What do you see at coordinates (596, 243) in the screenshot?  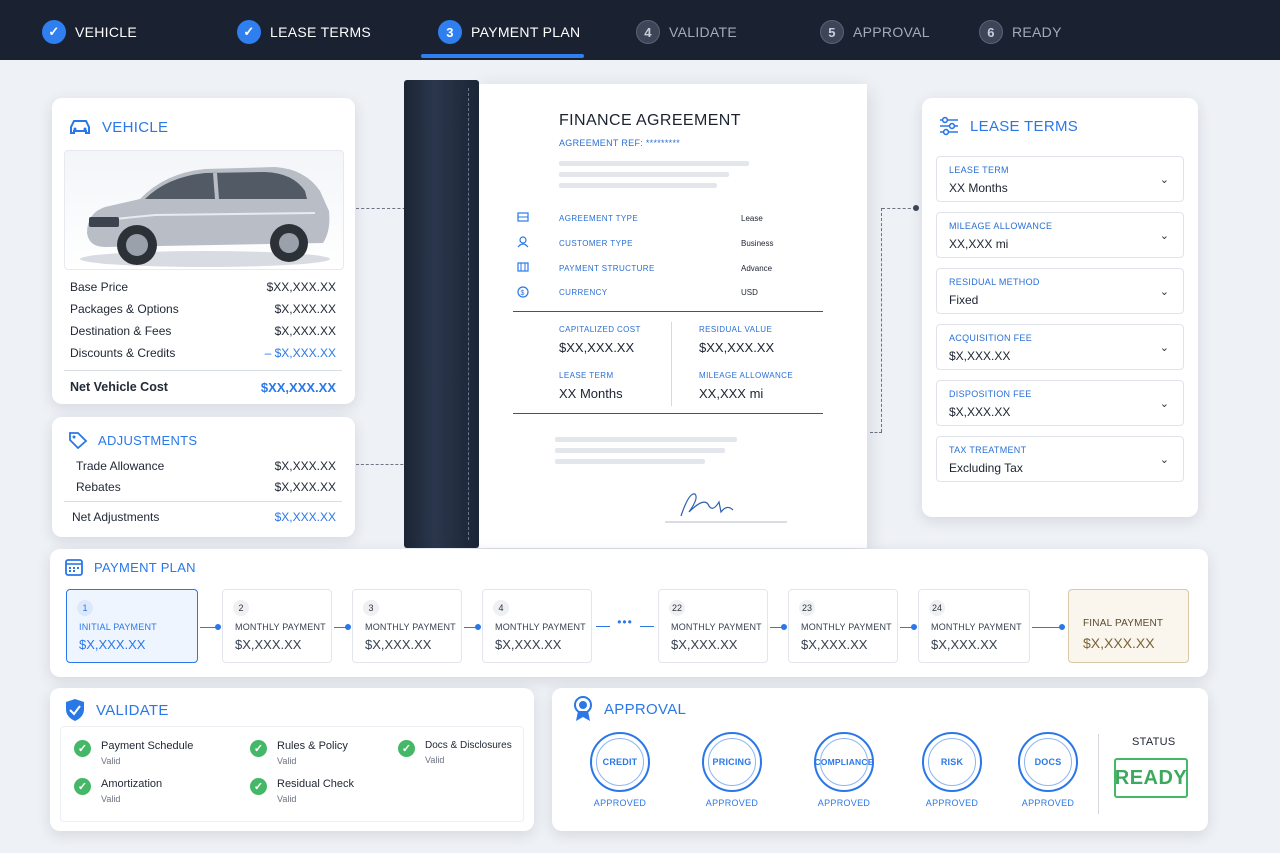 I see `doc-field-label: CUSTOMER TYPE` at bounding box center [596, 243].